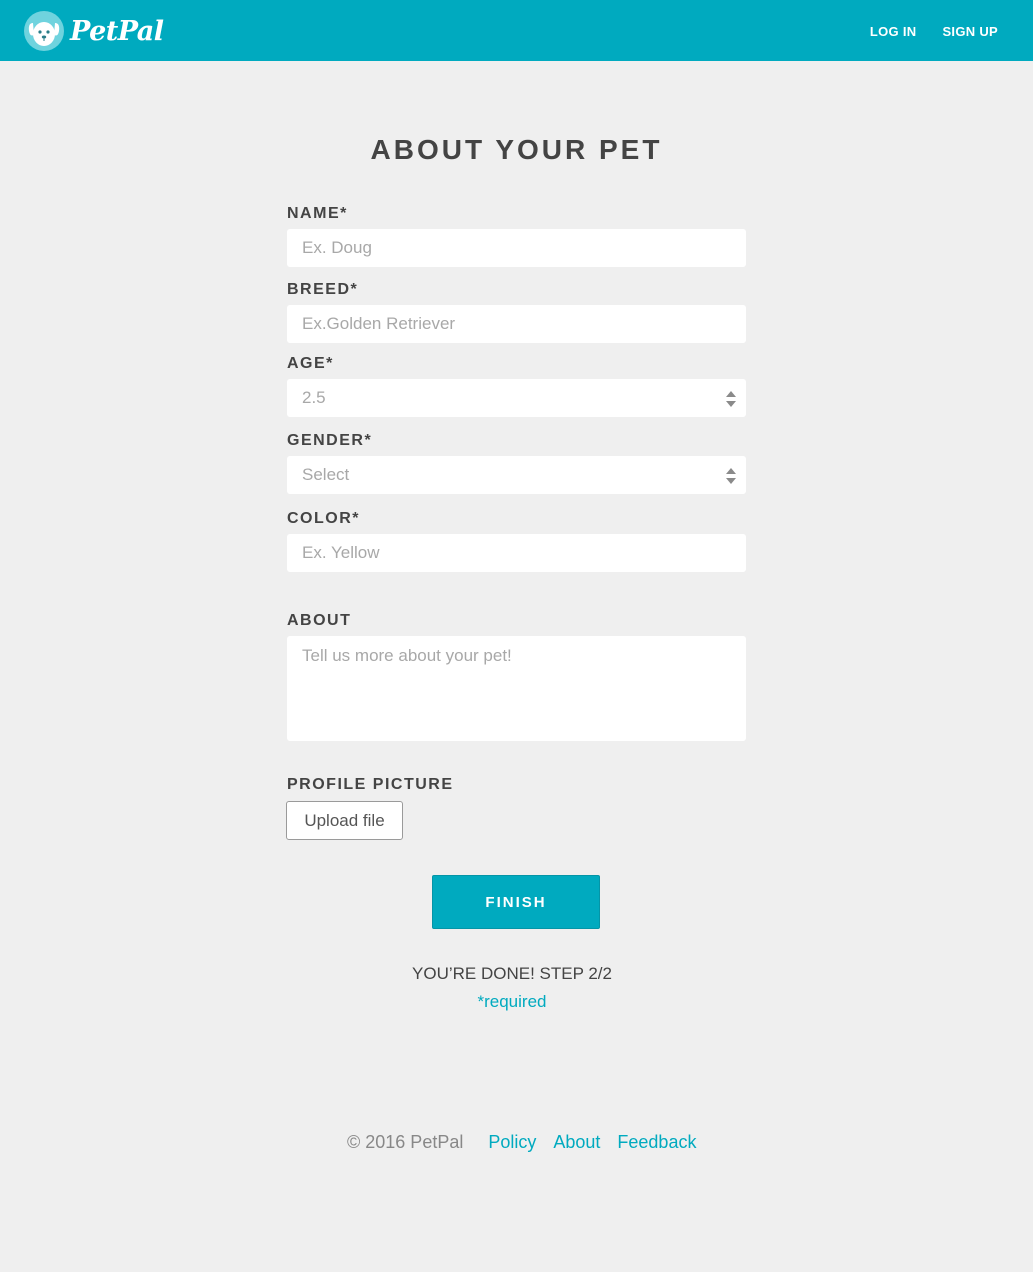 This screenshot has width=1033, height=1272. I want to click on top-navbar: PetPal LOG IN SIGN UP, so click(516, 30).